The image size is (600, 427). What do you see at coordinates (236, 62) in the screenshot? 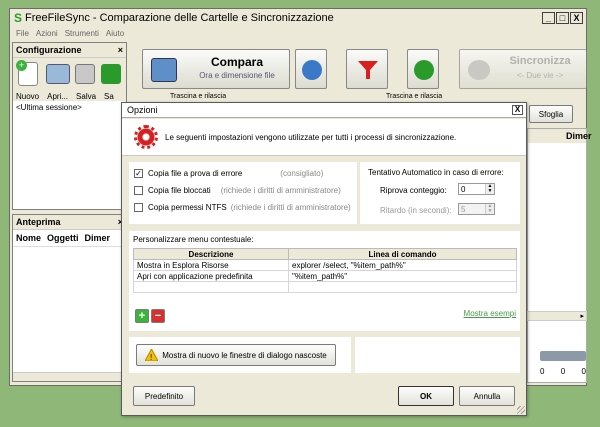
I see `compare-label: Compara` at bounding box center [236, 62].